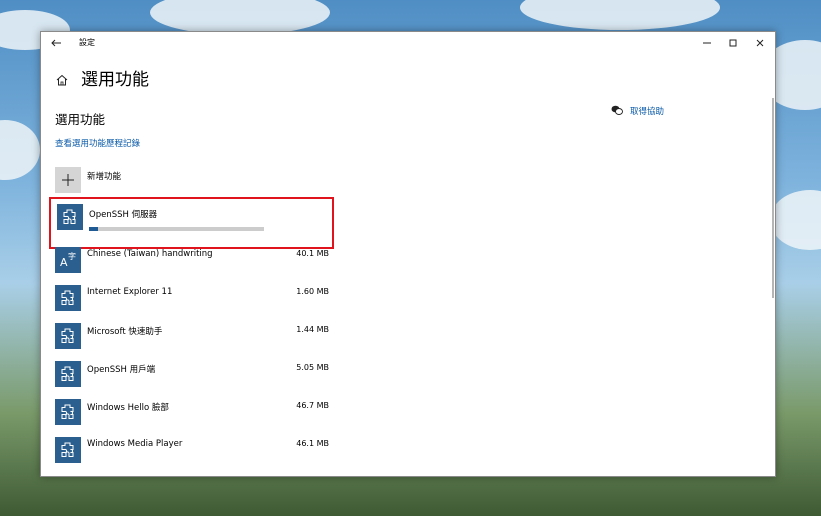  What do you see at coordinates (733, 42) in the screenshot?
I see `maximize-icon` at bounding box center [733, 42].